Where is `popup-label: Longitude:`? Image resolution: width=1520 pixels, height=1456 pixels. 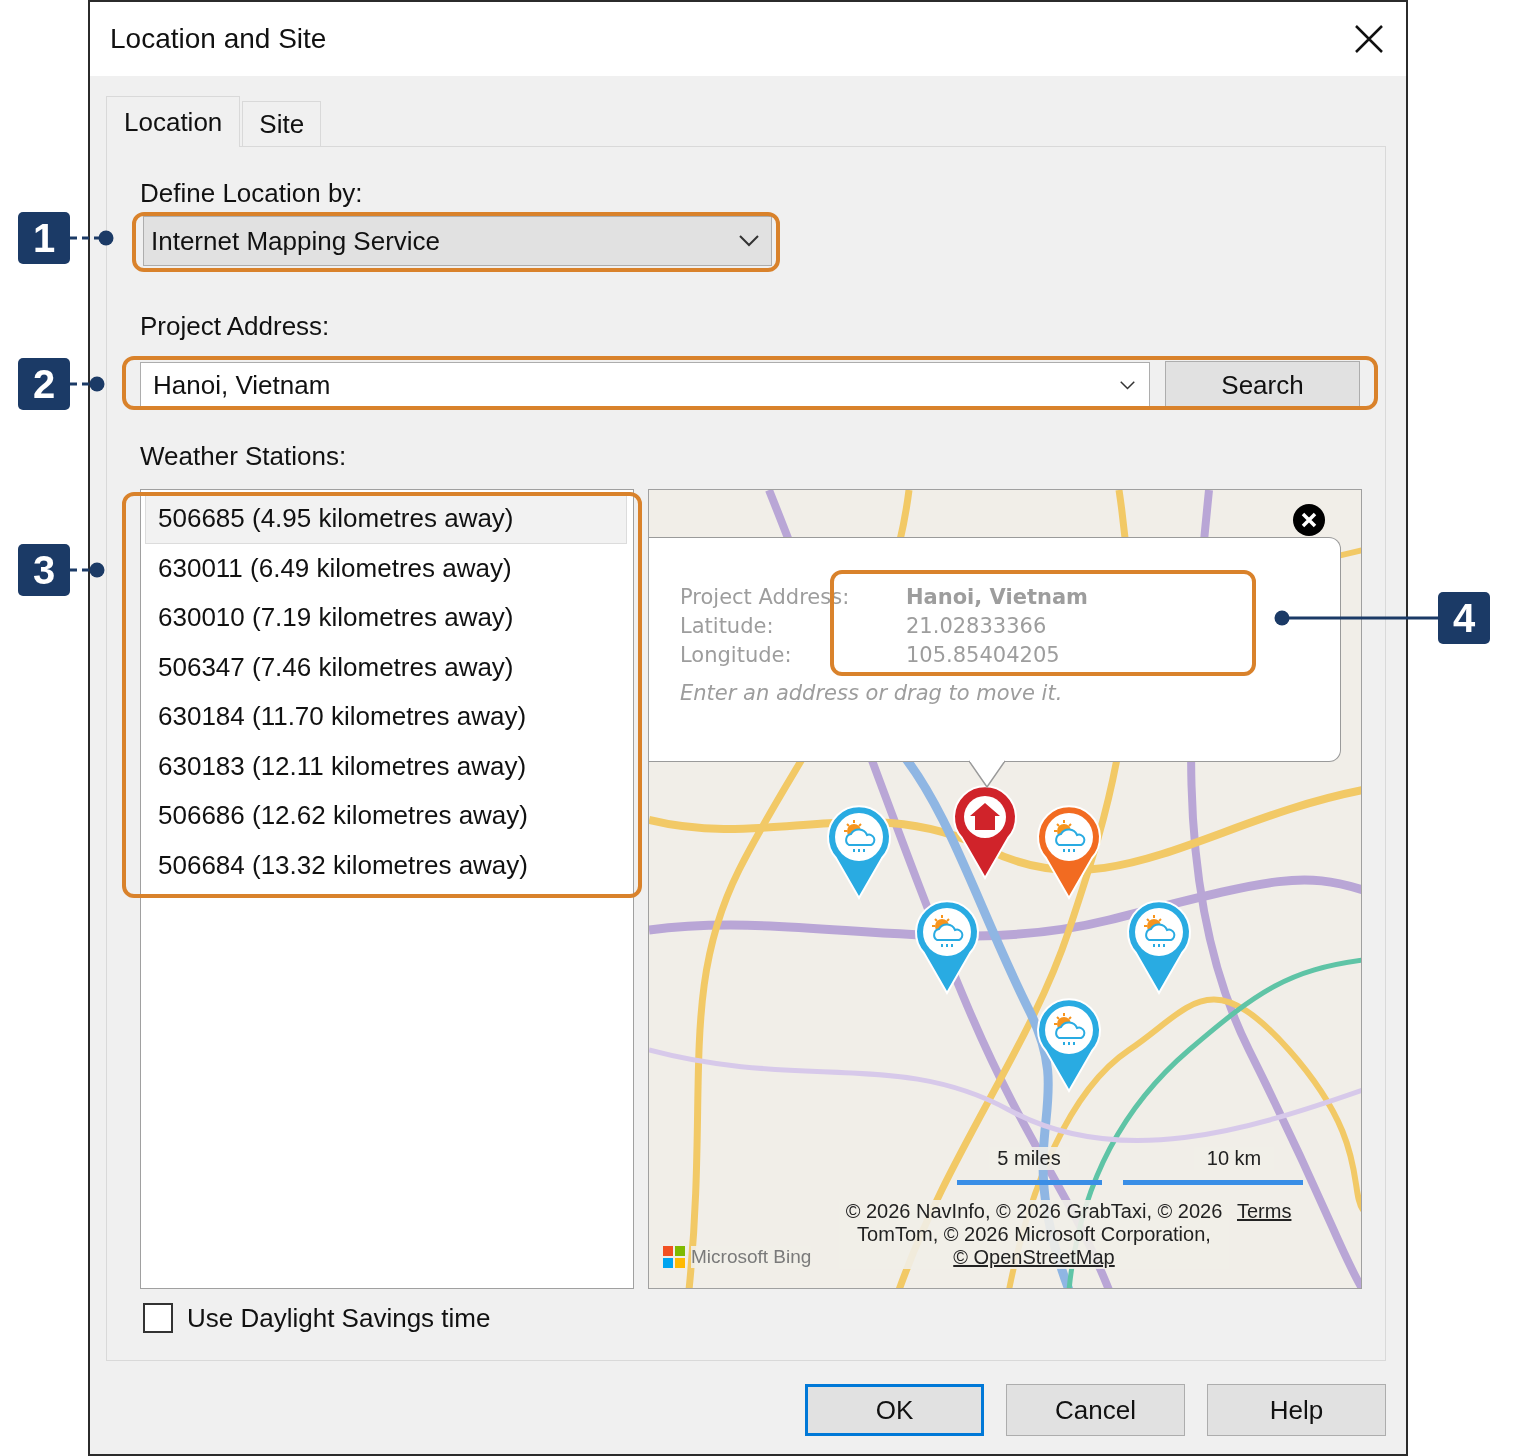
popup-label: Longitude: is located at coordinates (736, 655).